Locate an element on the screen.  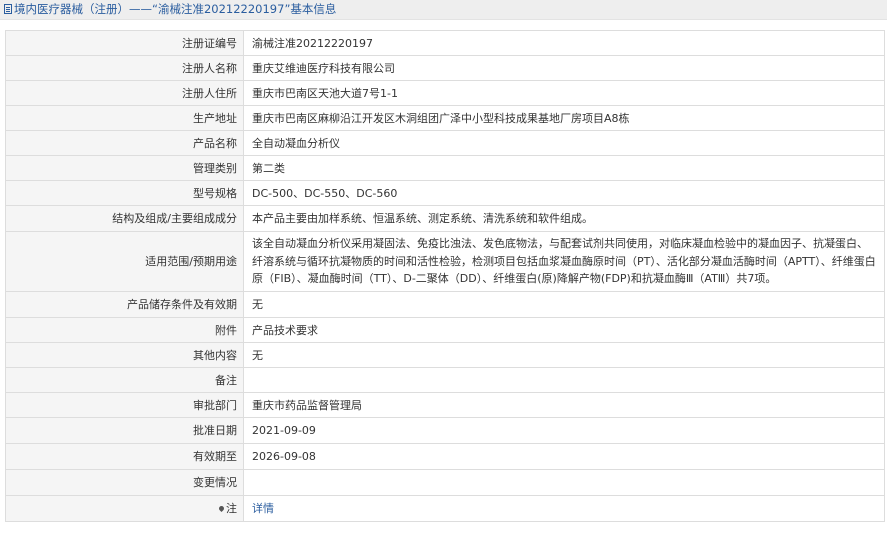
row-label: 备注 is located at coordinates (124, 380).